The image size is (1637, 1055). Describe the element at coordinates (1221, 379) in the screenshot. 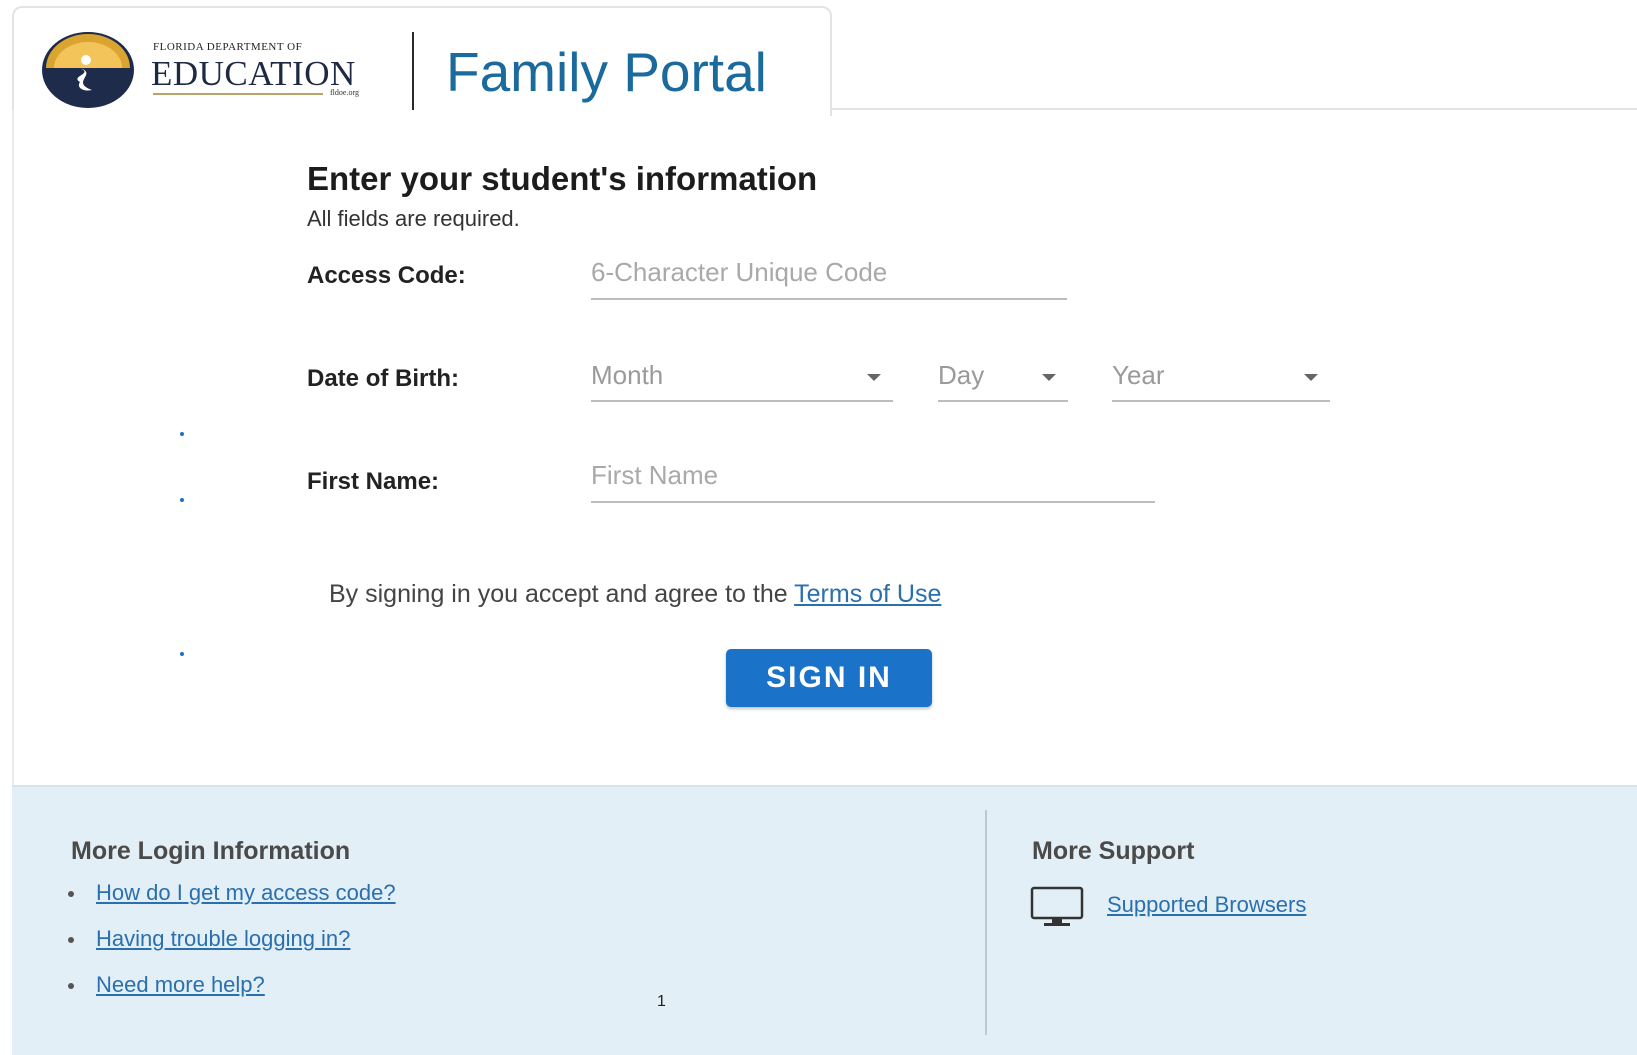

I see `year-select: Year` at that location.